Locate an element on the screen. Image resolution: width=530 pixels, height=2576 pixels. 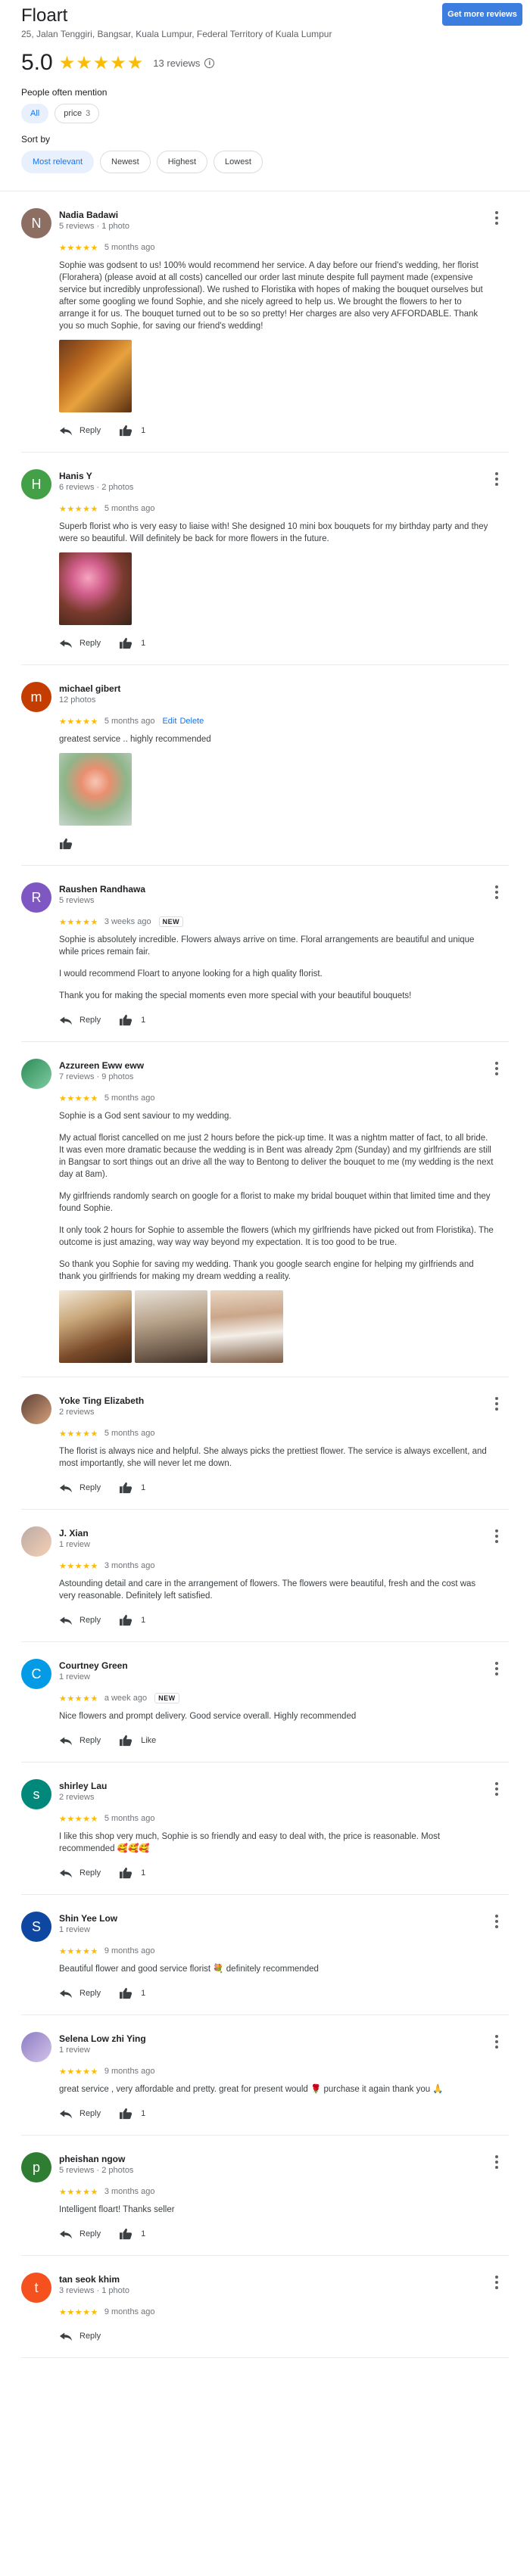
sort-lowest: Lowest is located at coordinates (238, 162).